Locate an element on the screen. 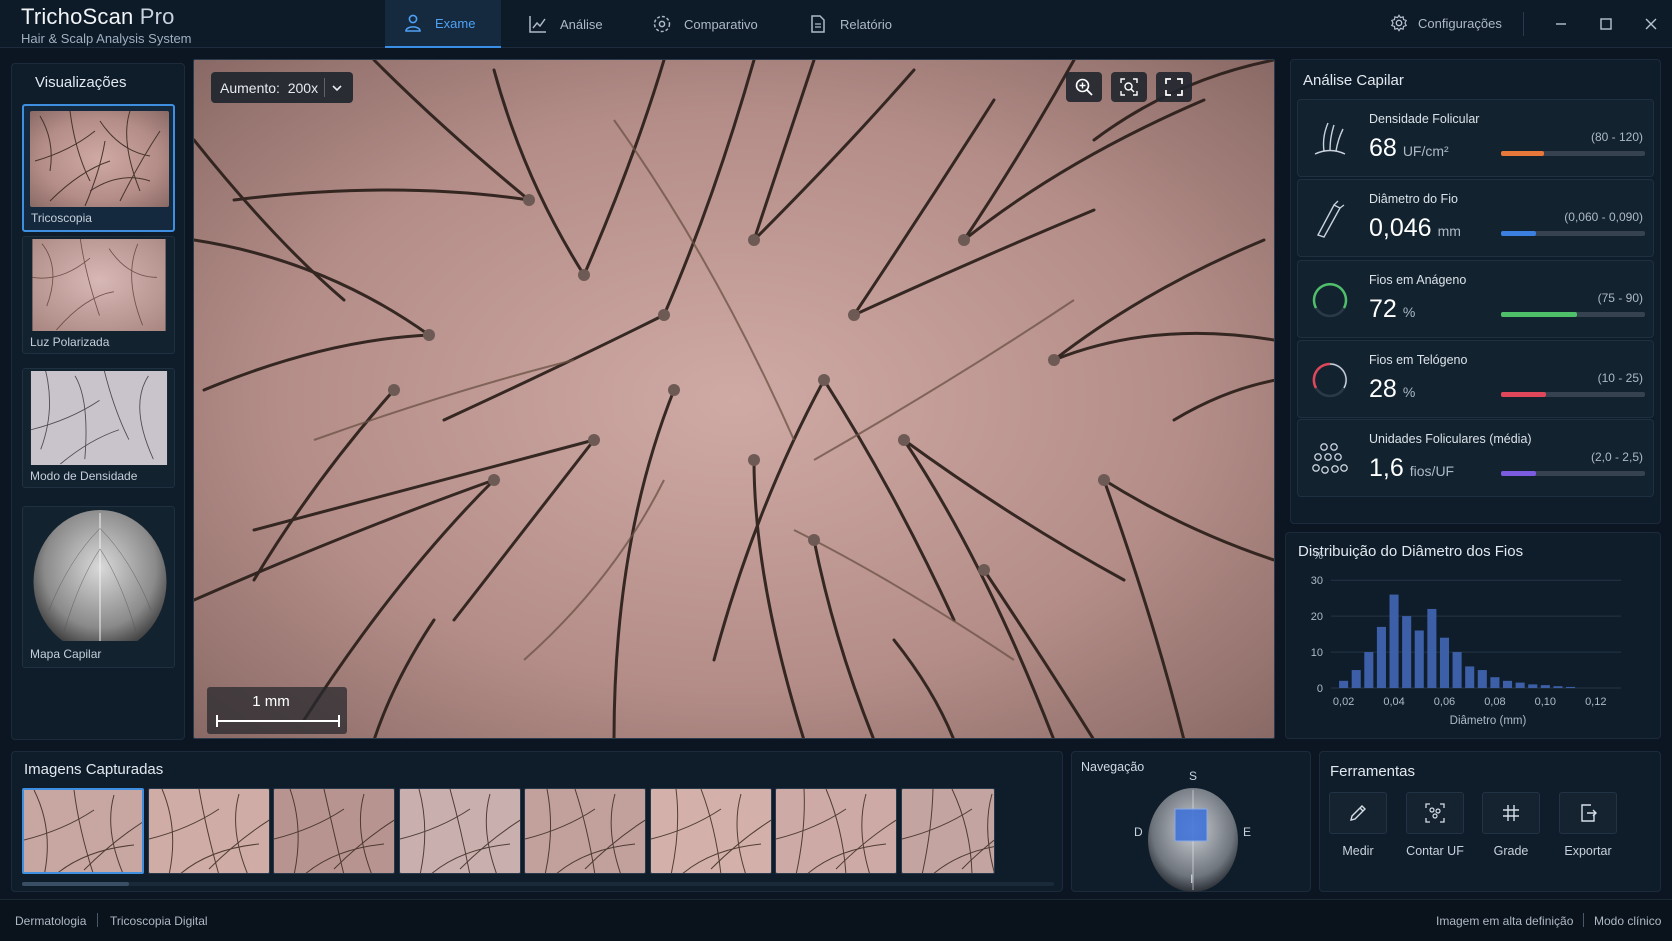 The height and width of the screenshot is (941, 1672). tab-comparativo: Comparativo is located at coordinates (705, 24).